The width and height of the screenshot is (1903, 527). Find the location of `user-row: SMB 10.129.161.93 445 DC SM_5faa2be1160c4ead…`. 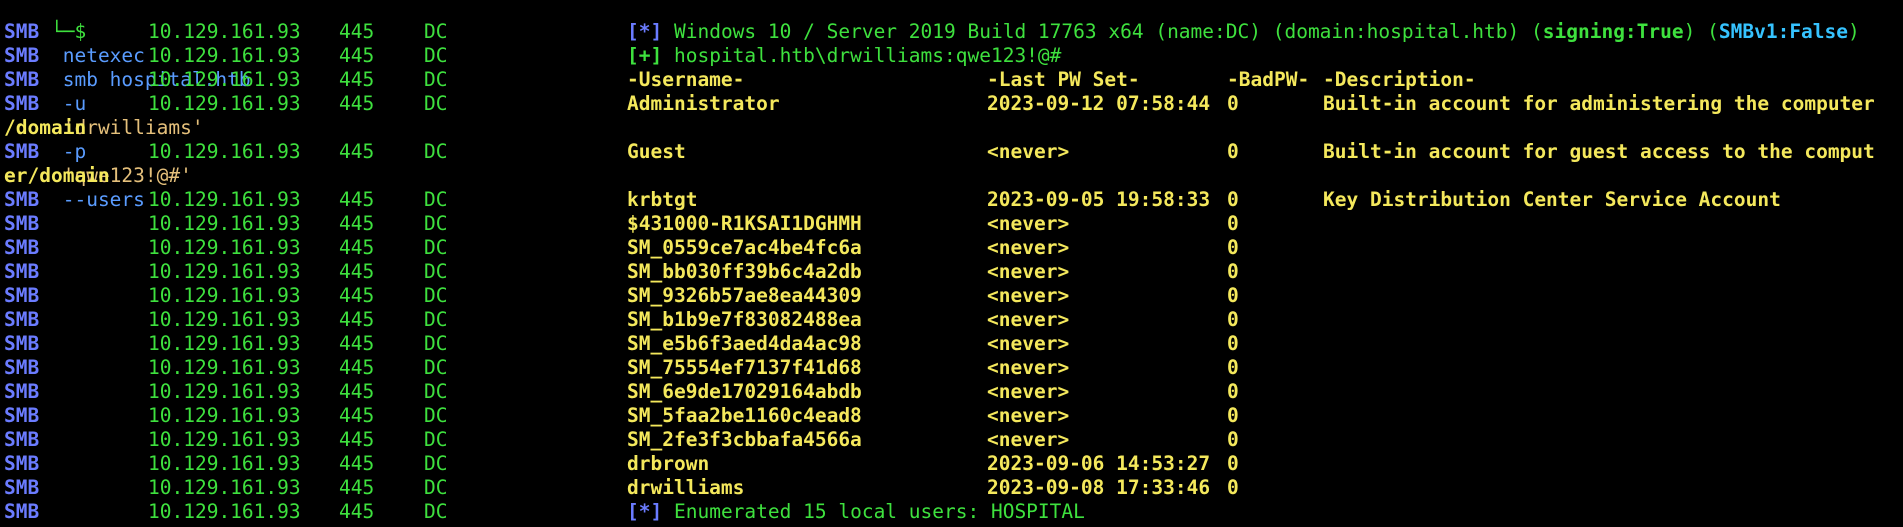

user-row: SMB 10.129.161.93 445 DC SM_5faa2be1160c4ead… is located at coordinates (951, 416).